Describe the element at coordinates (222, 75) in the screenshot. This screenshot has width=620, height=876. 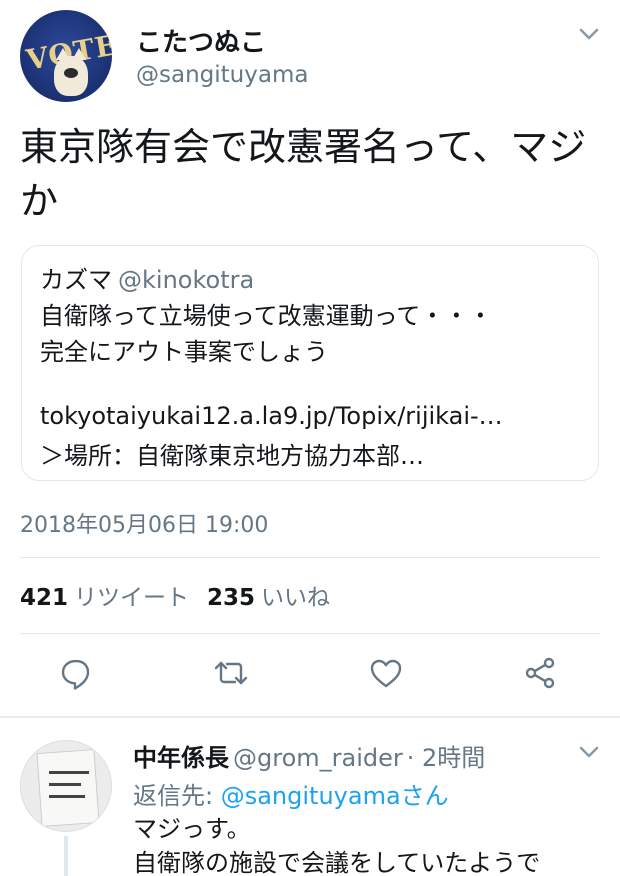
I see `user-handle: @sangituyama` at that location.